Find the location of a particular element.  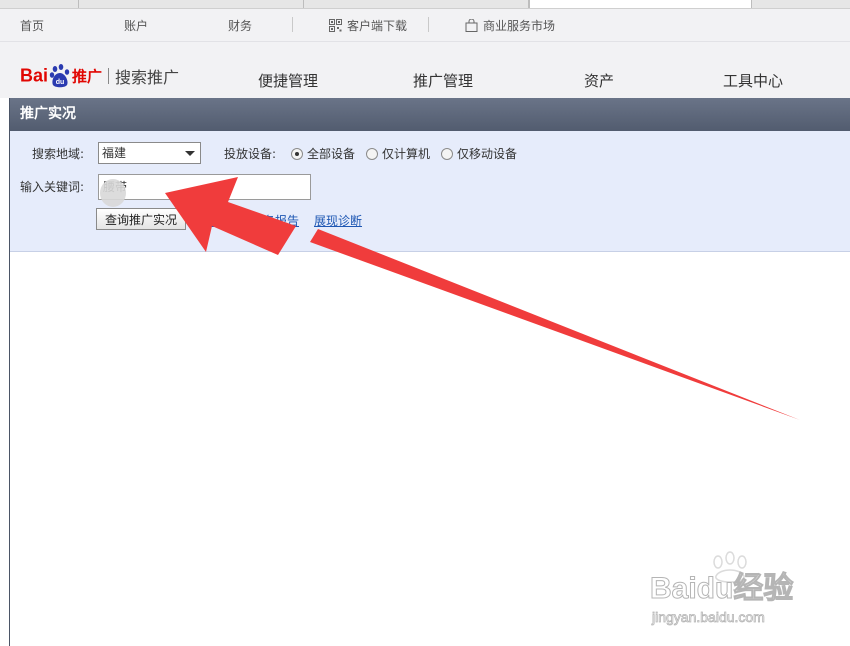

radio-checked-icon is located at coordinates (297, 154).